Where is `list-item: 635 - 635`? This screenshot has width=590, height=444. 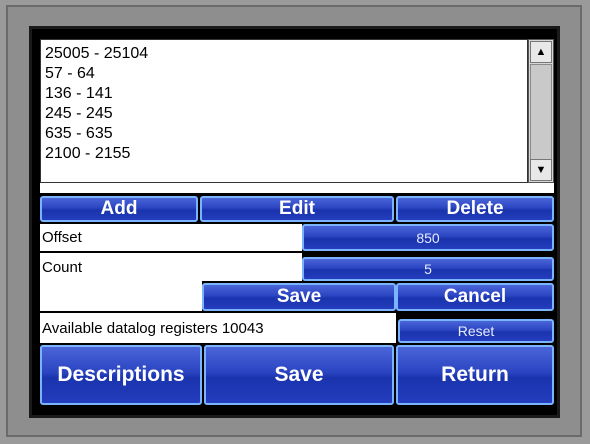 list-item: 635 - 635 is located at coordinates (284, 134).